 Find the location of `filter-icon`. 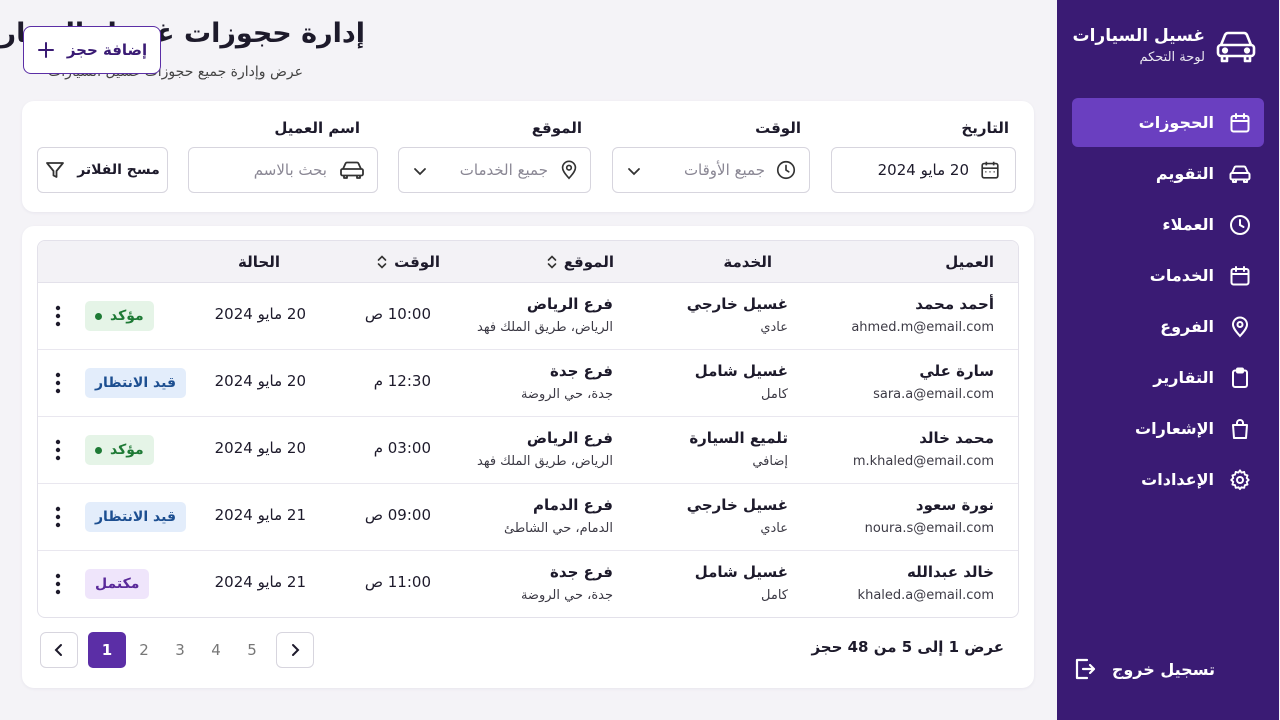

filter-icon is located at coordinates (56, 170).